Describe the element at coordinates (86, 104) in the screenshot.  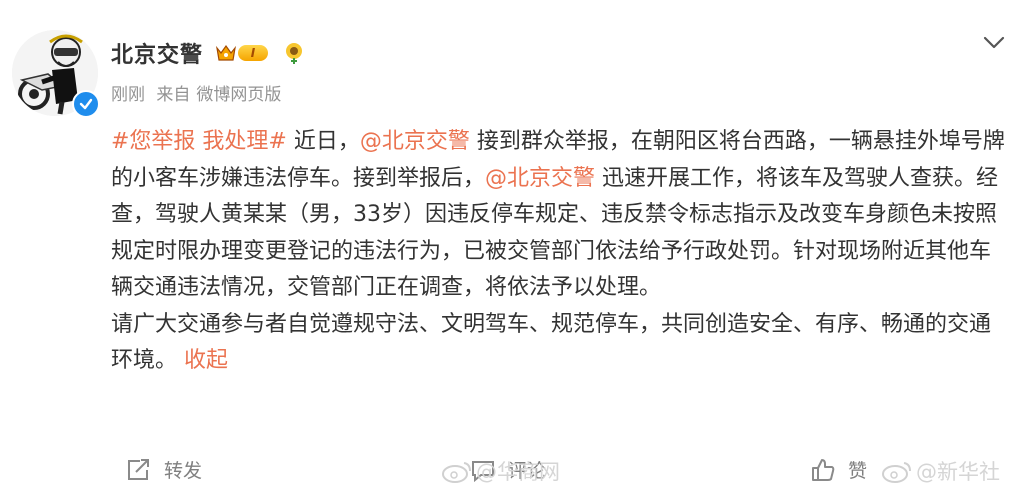
I see `verified-badge-icon` at that location.